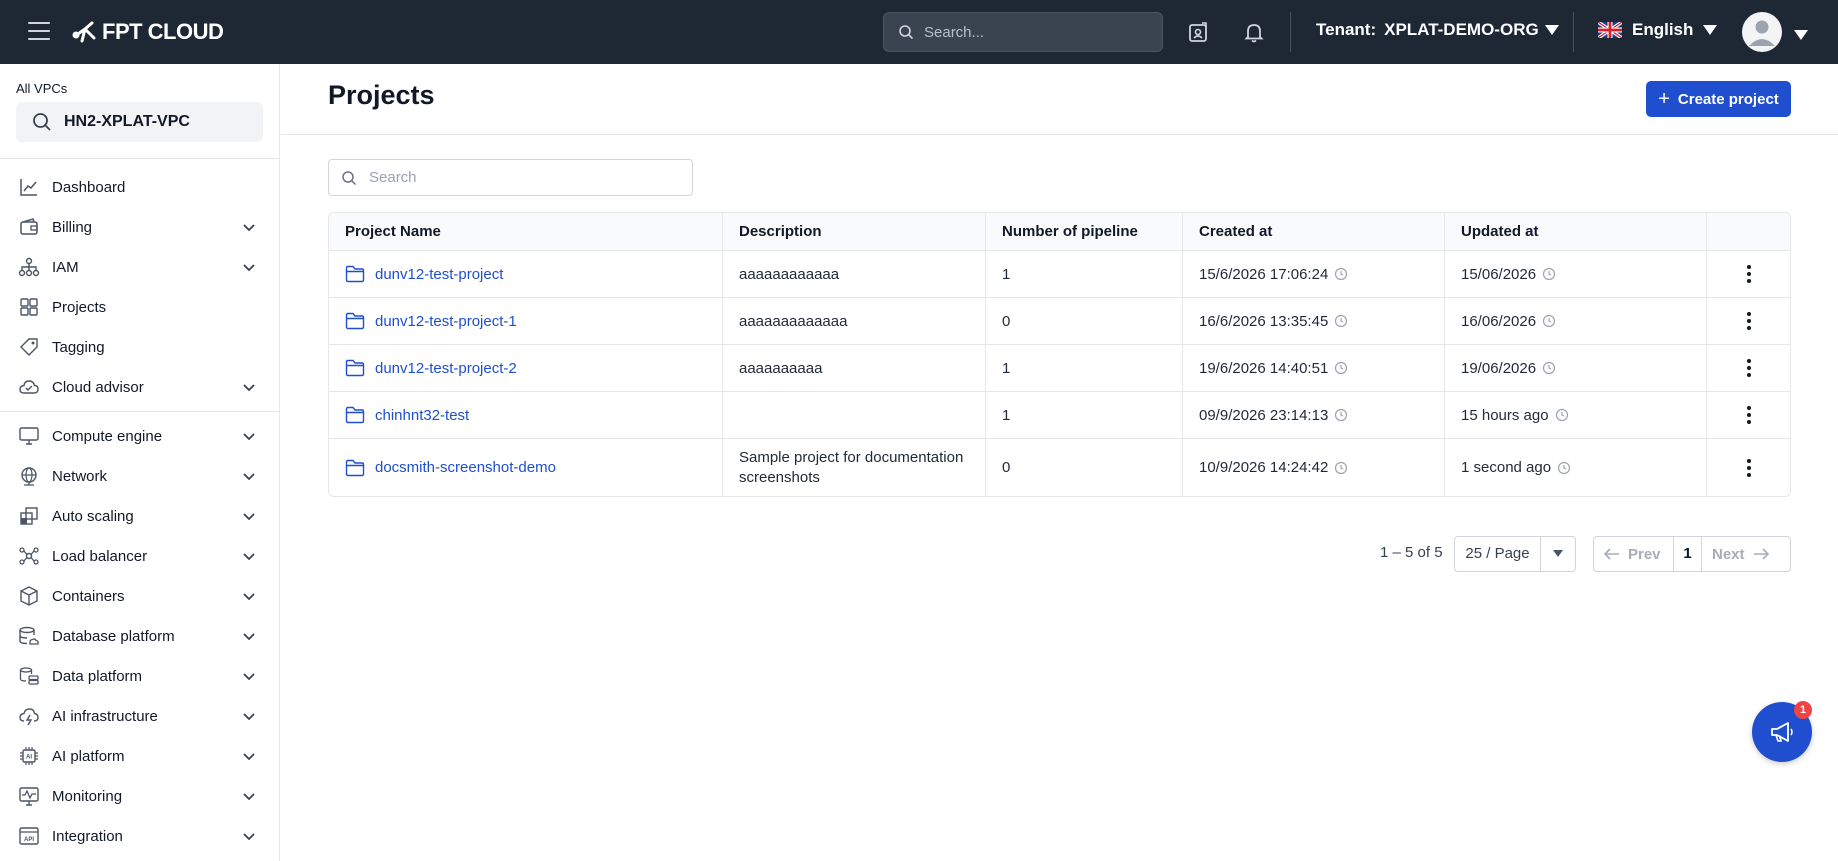  I want to click on project-name: dunv12-test-project-2, so click(446, 368).